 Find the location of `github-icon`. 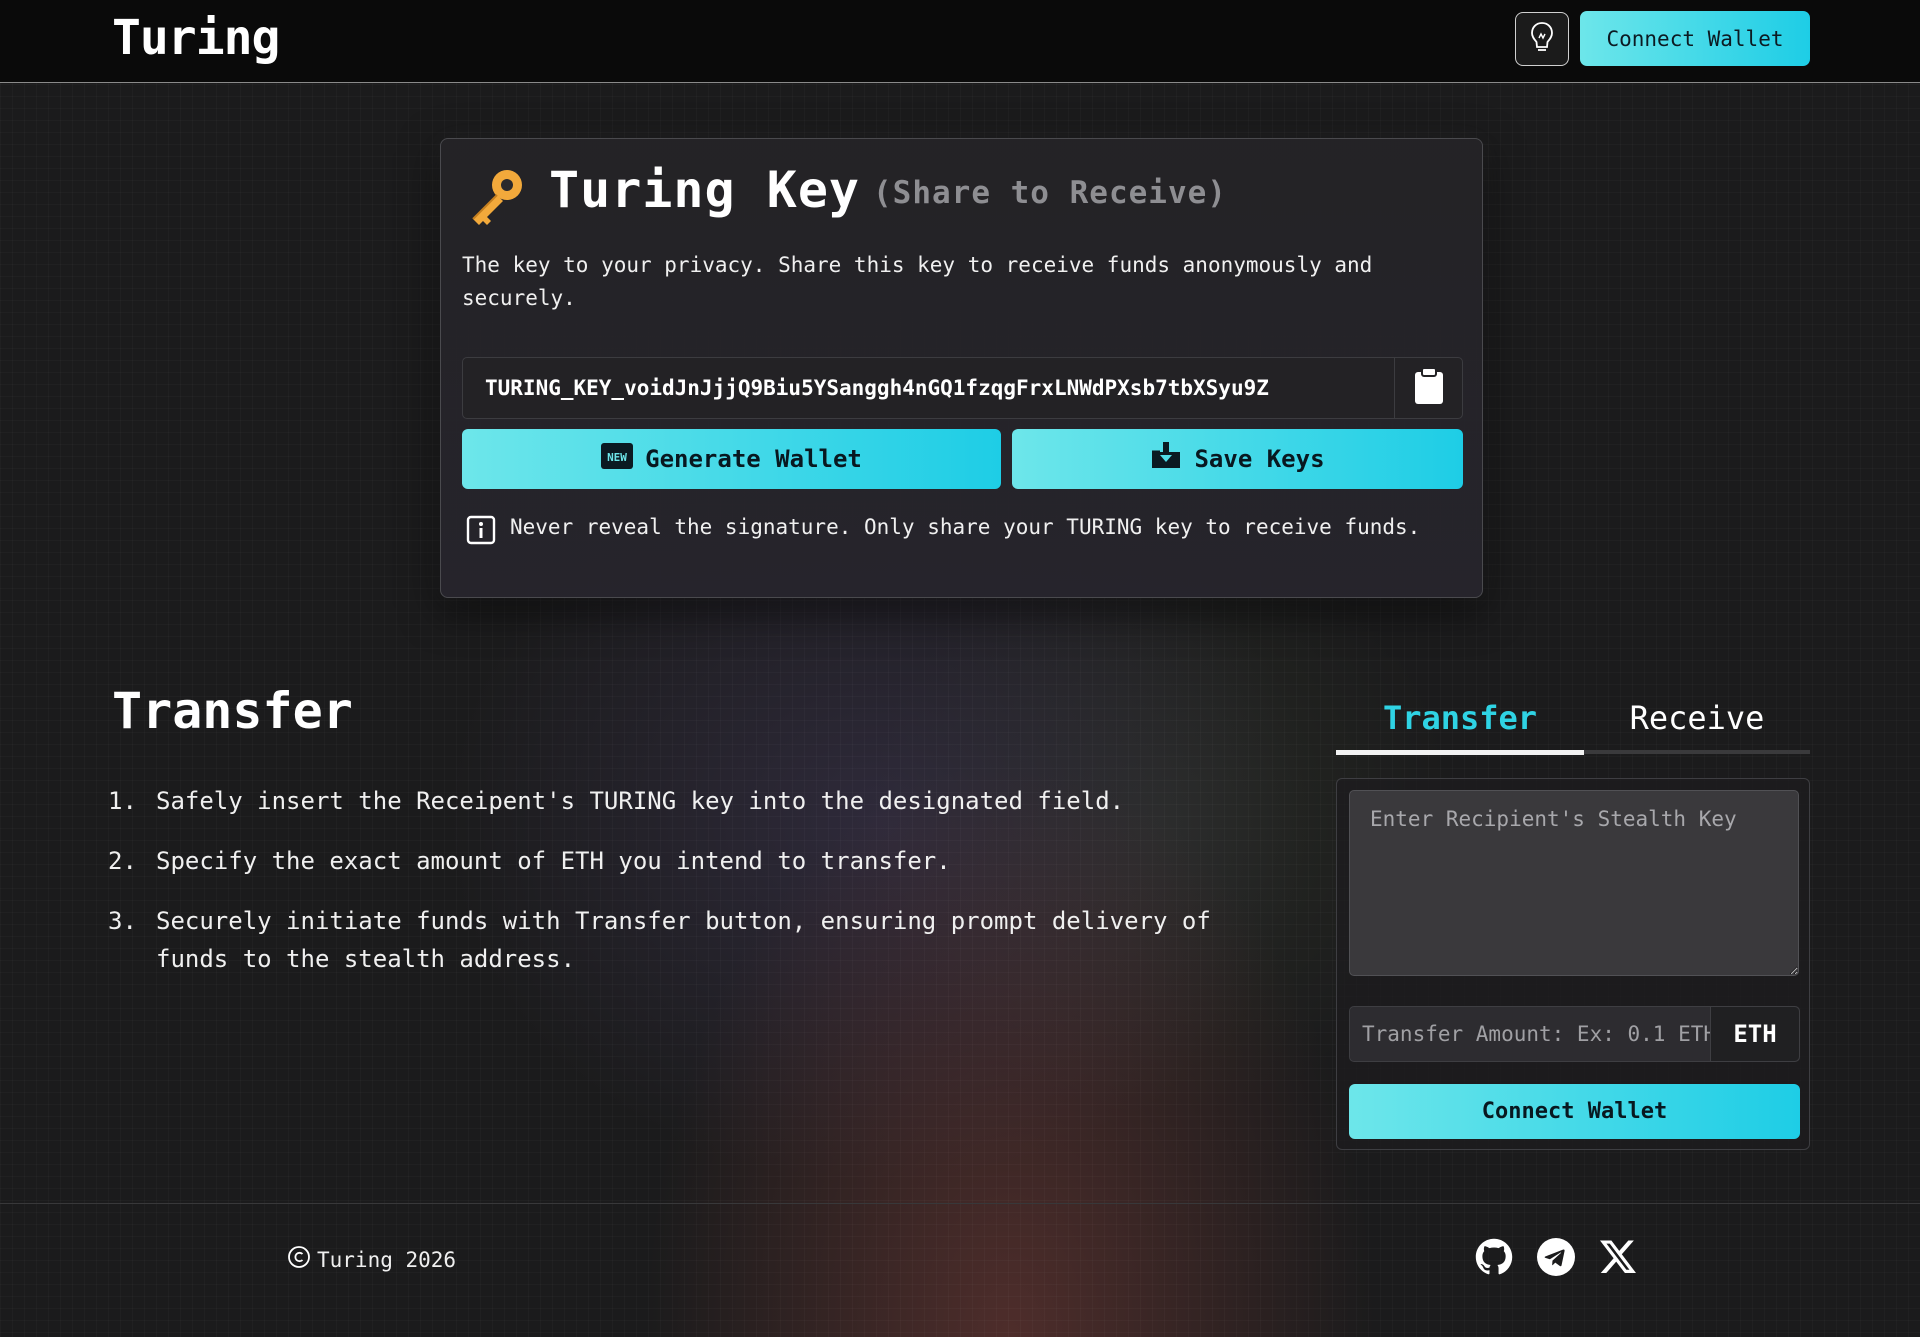

github-icon is located at coordinates (1494, 1259).